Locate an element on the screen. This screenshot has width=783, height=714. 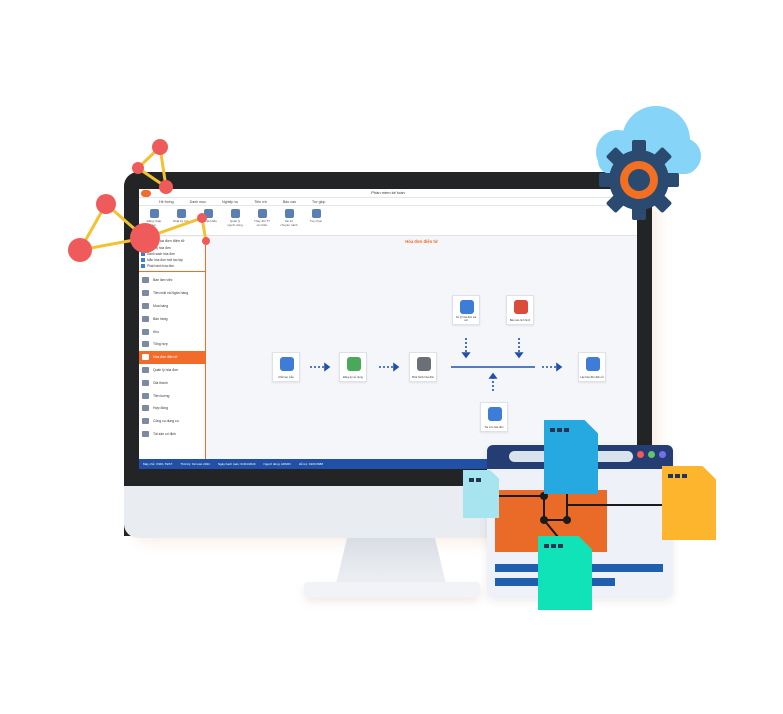
printer-icon is located at coordinates (424, 364).